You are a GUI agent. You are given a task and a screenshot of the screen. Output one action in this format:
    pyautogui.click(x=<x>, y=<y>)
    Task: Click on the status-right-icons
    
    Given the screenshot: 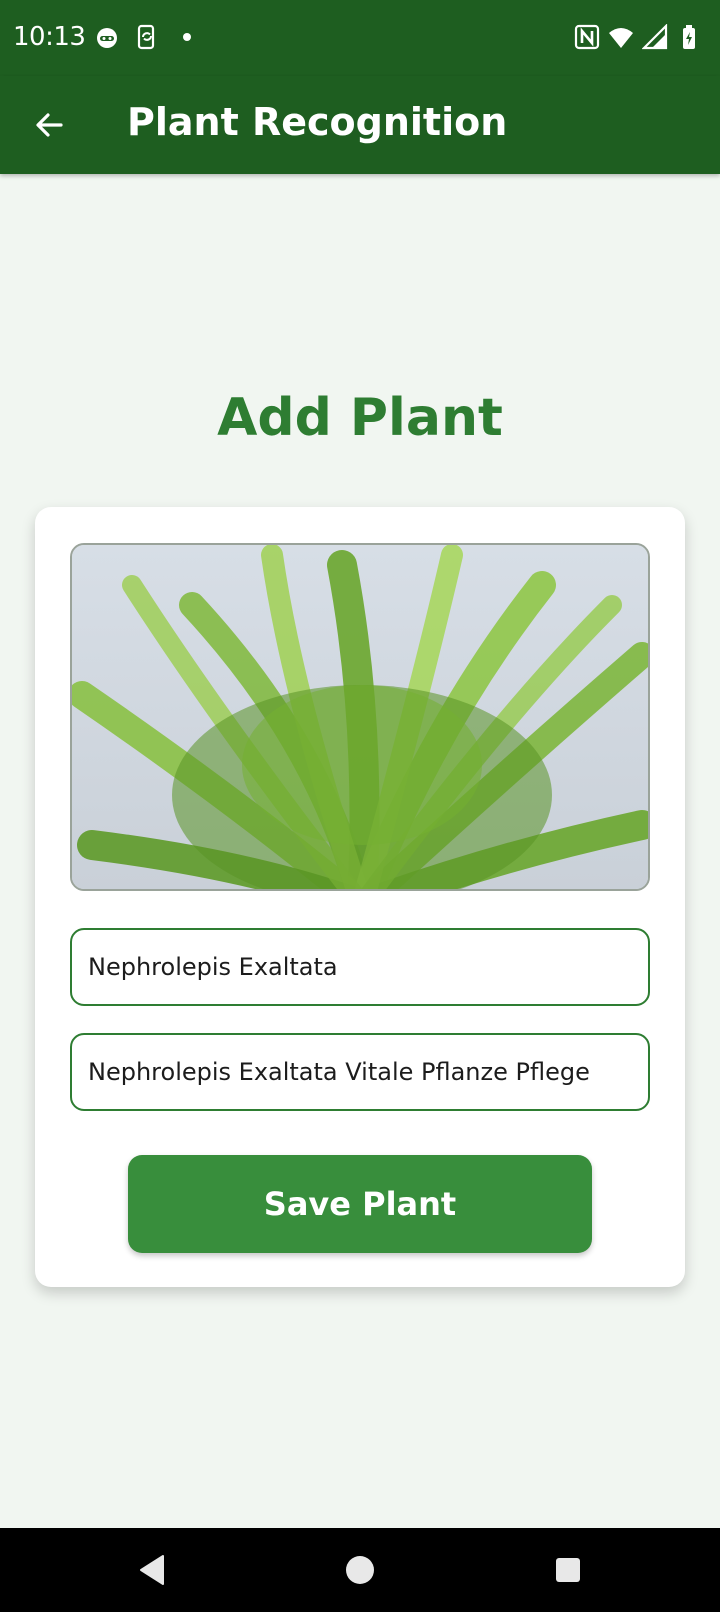 What is the action you would take?
    pyautogui.click(x=638, y=37)
    